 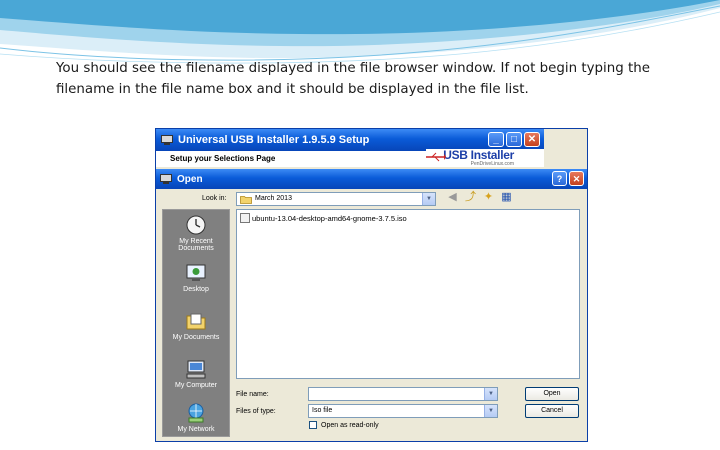 What do you see at coordinates (196, 337) in the screenshot?
I see `place-label: My Documents` at bounding box center [196, 337].